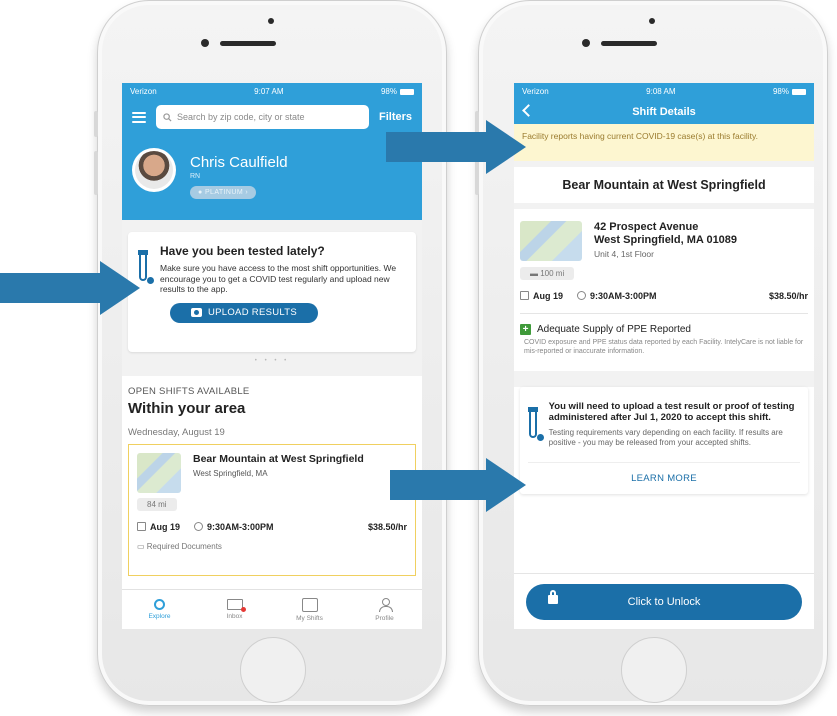 The width and height of the screenshot is (837, 716). What do you see at coordinates (96, 124) in the screenshot?
I see `phone-side-button` at bounding box center [96, 124].